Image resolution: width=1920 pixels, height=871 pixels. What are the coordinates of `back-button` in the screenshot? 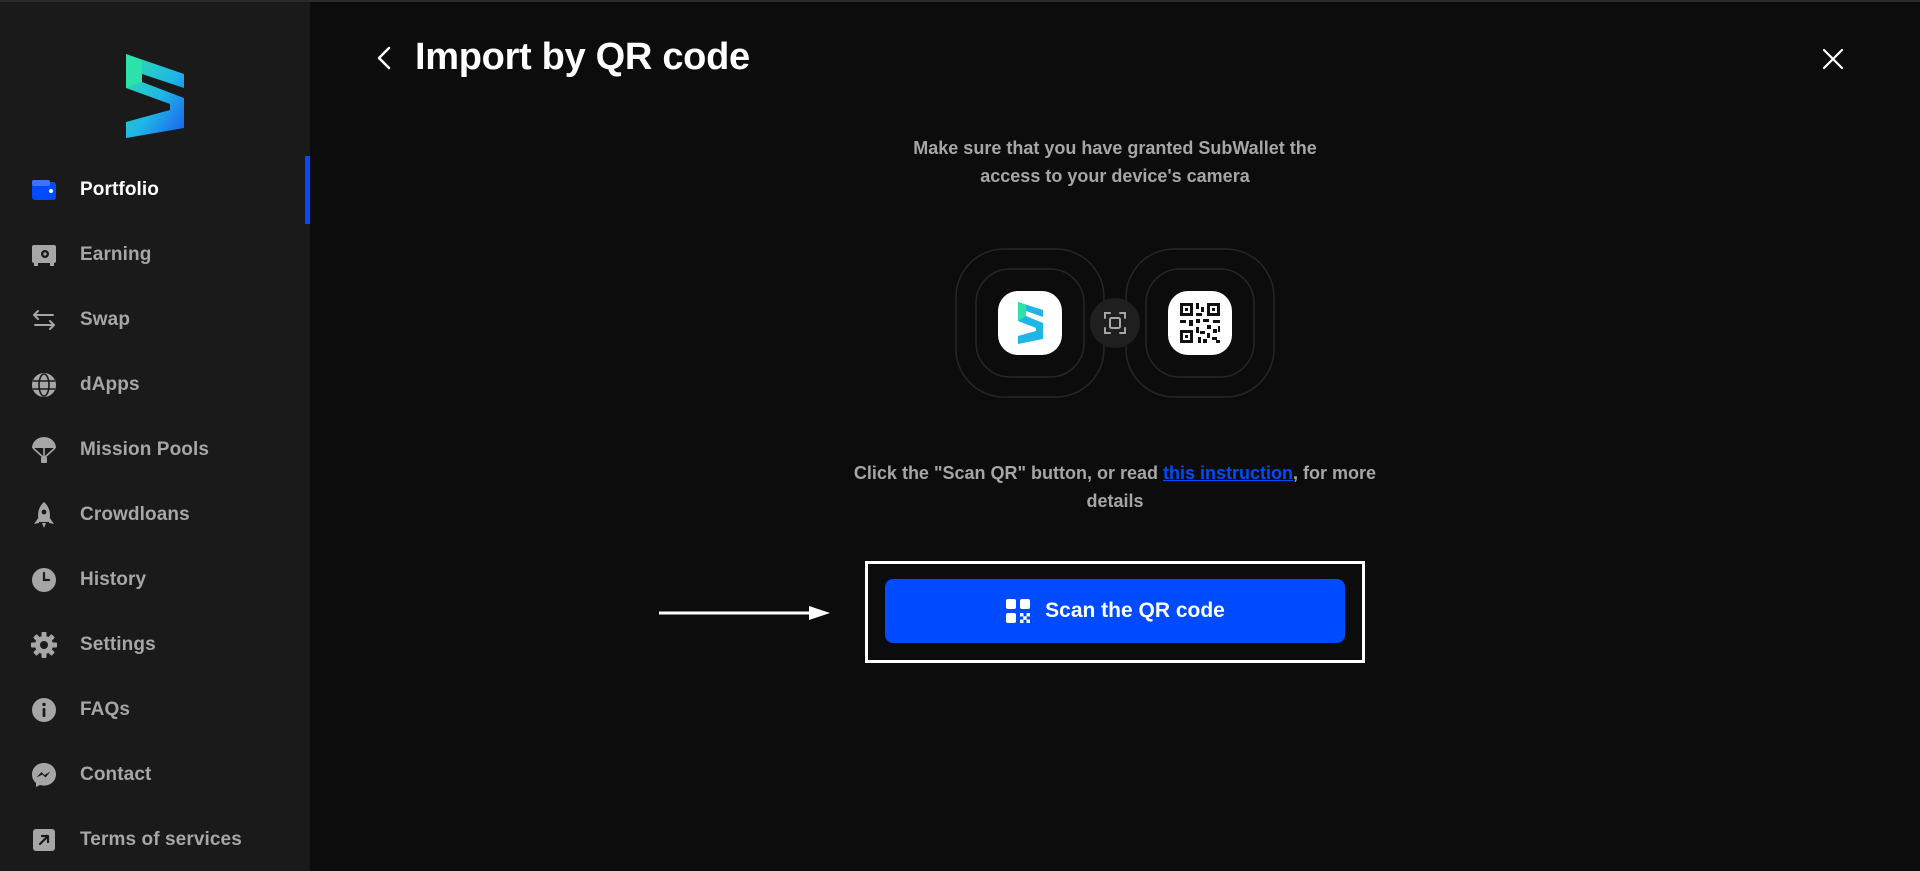 It's located at (384, 58).